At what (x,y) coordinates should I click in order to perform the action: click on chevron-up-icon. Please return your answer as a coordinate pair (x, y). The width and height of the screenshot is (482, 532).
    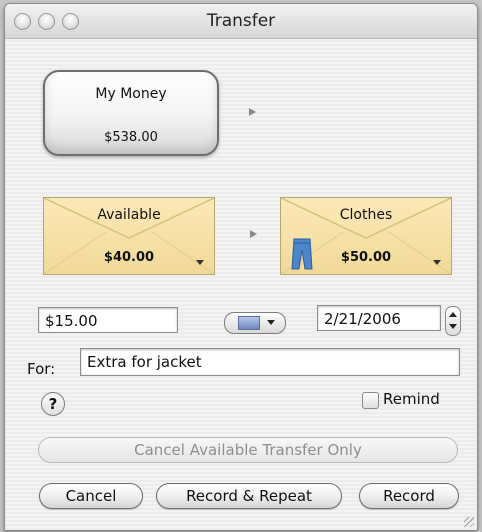
    Looking at the image, I should click on (453, 314).